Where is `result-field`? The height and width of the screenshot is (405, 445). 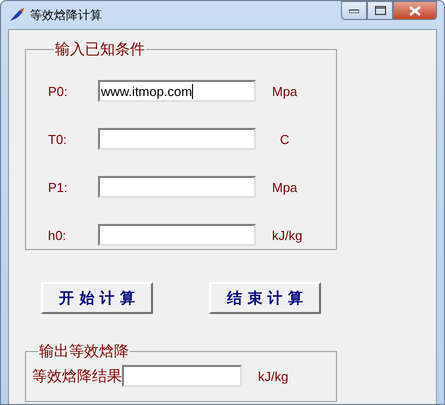 result-field is located at coordinates (182, 376).